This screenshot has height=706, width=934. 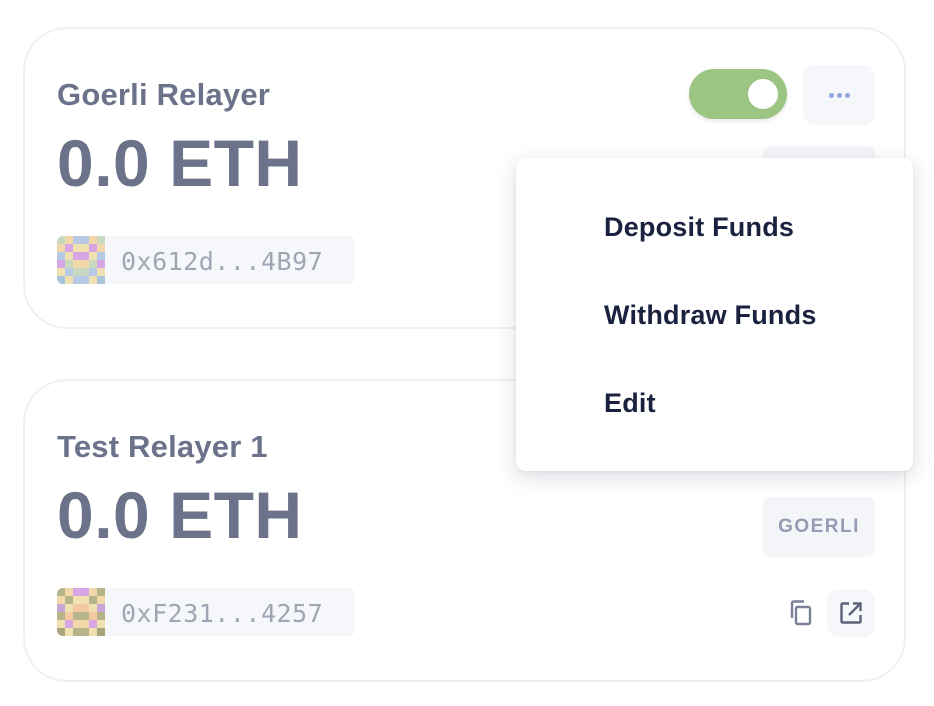 What do you see at coordinates (164, 94) in the screenshot?
I see `relayer-name: Goerli Relayer` at bounding box center [164, 94].